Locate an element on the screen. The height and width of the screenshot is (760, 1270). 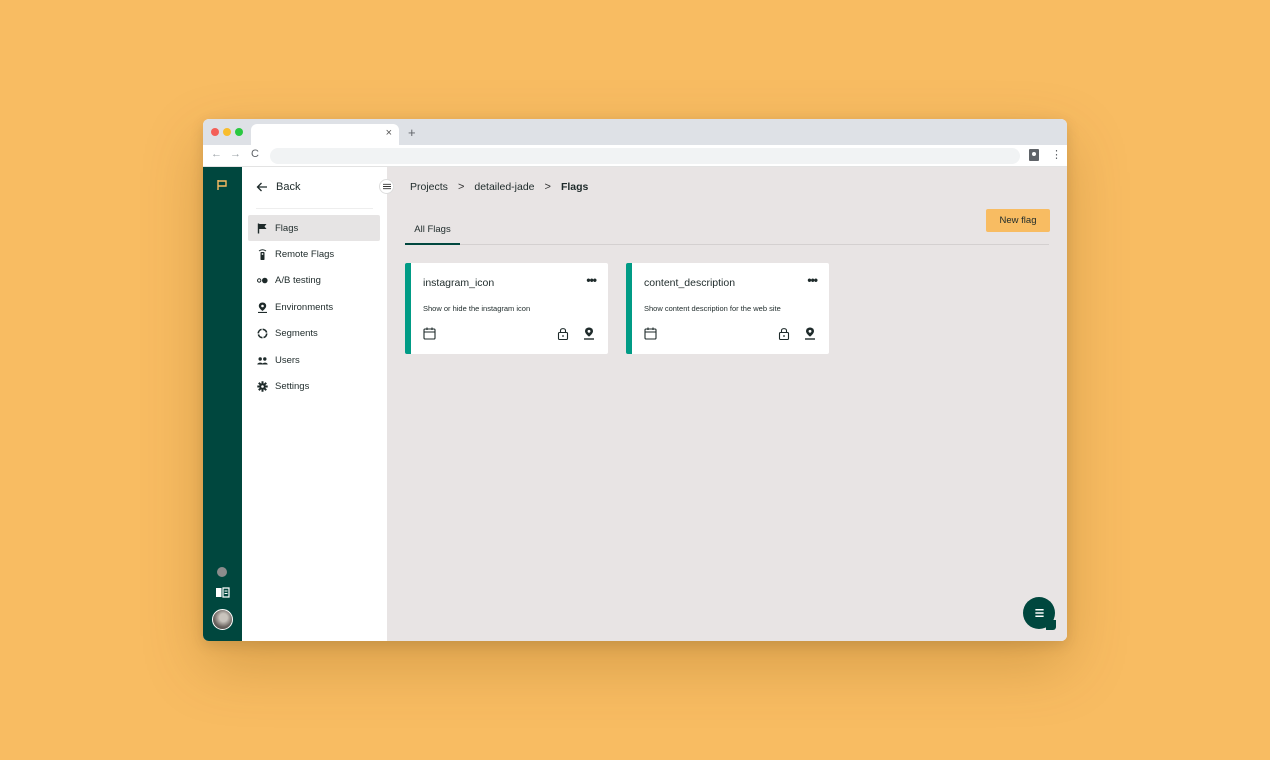
breadcrumb-project: detailed-jade is located at coordinates (504, 187).